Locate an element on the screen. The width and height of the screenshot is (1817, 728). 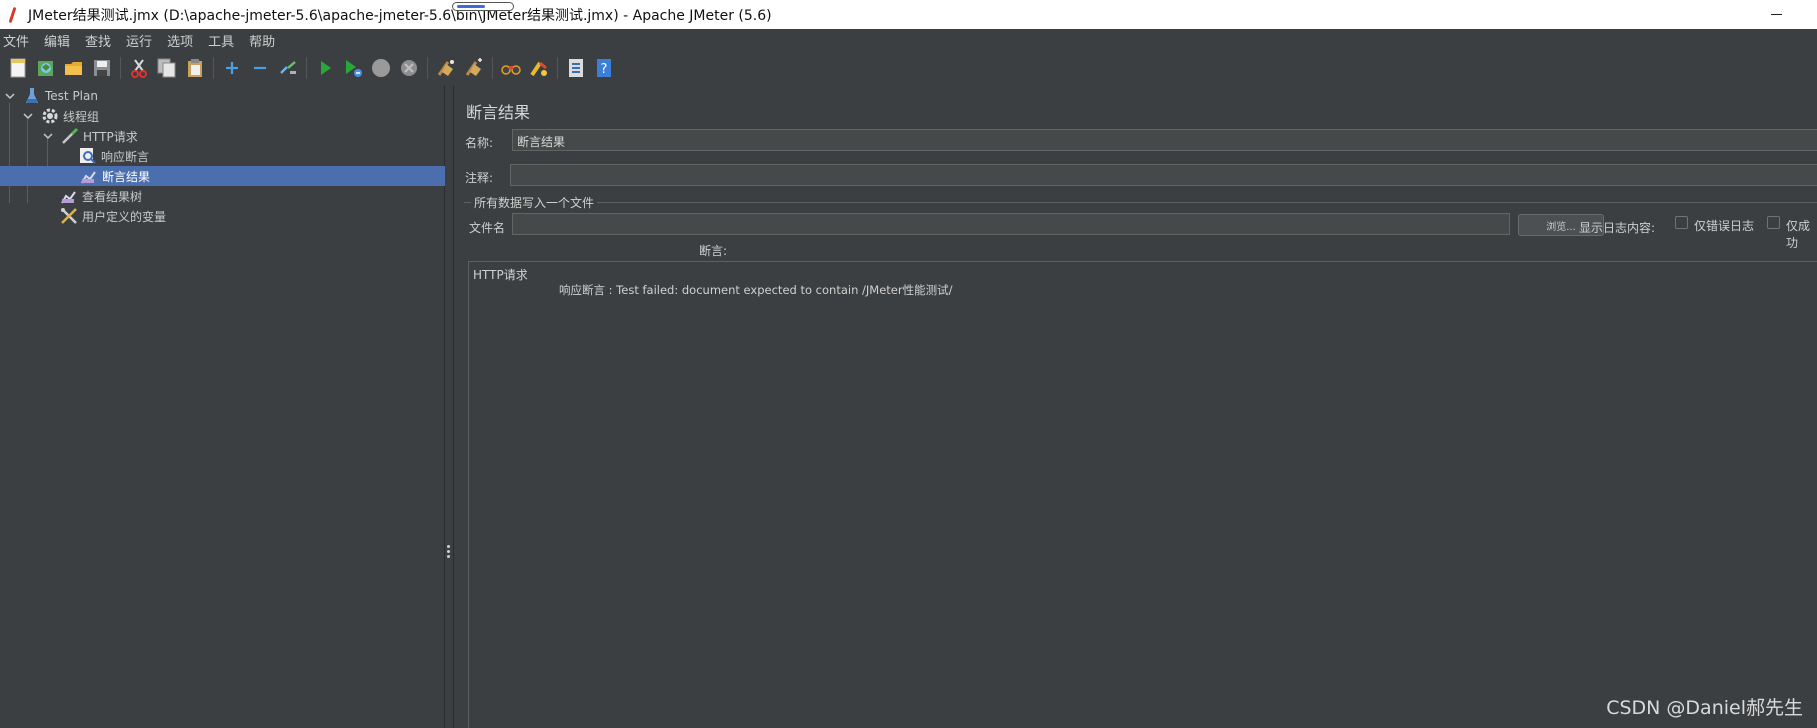
menu-file: 文件 is located at coordinates (16, 40).